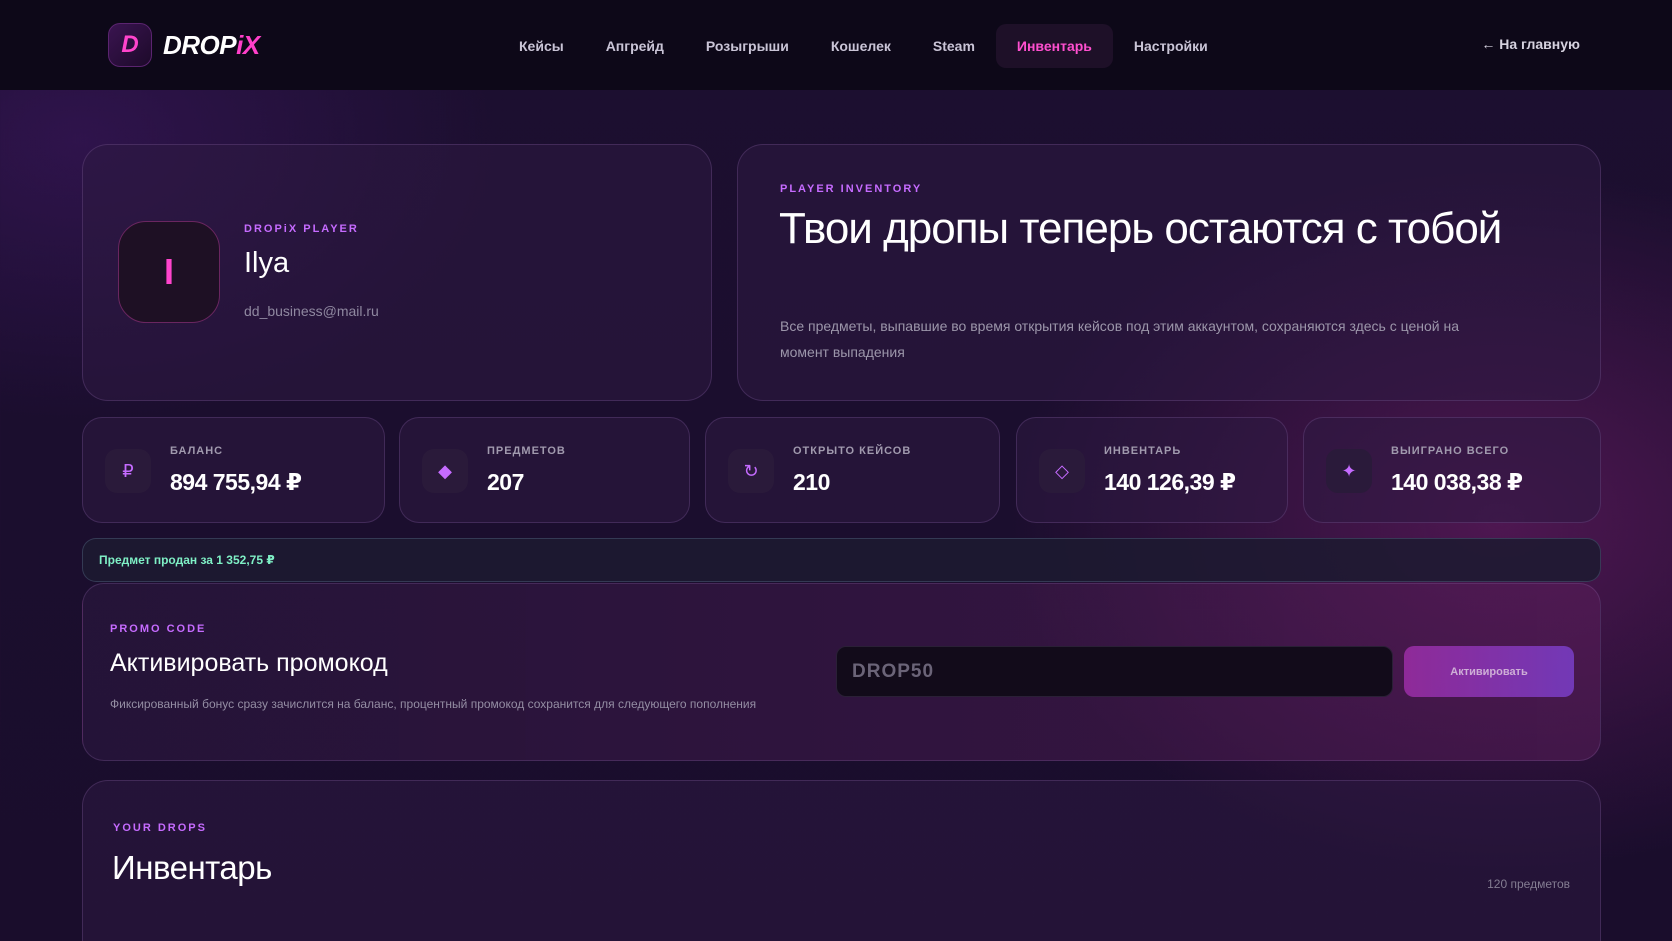  I want to click on sparkle-icon: ✦, so click(1349, 471).